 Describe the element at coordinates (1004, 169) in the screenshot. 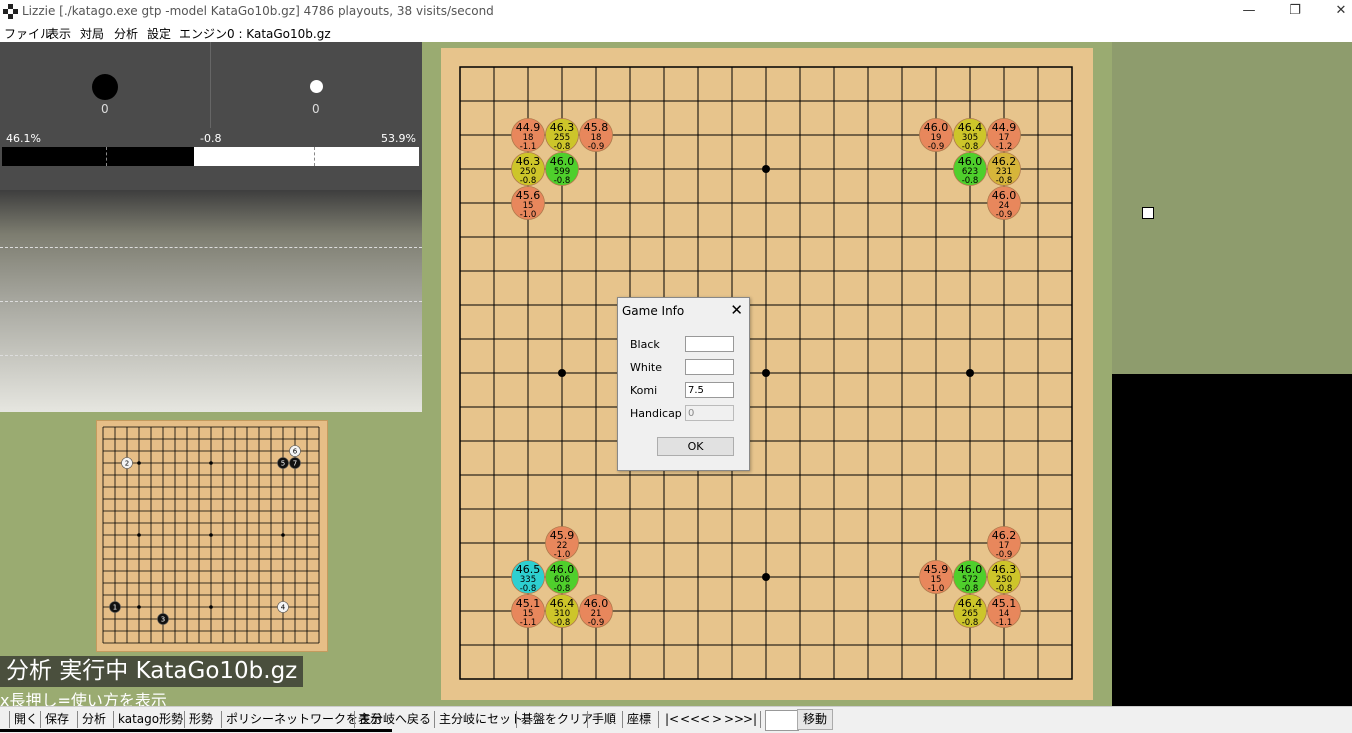

I see `move-suggestion: 46.2231-0.8` at that location.